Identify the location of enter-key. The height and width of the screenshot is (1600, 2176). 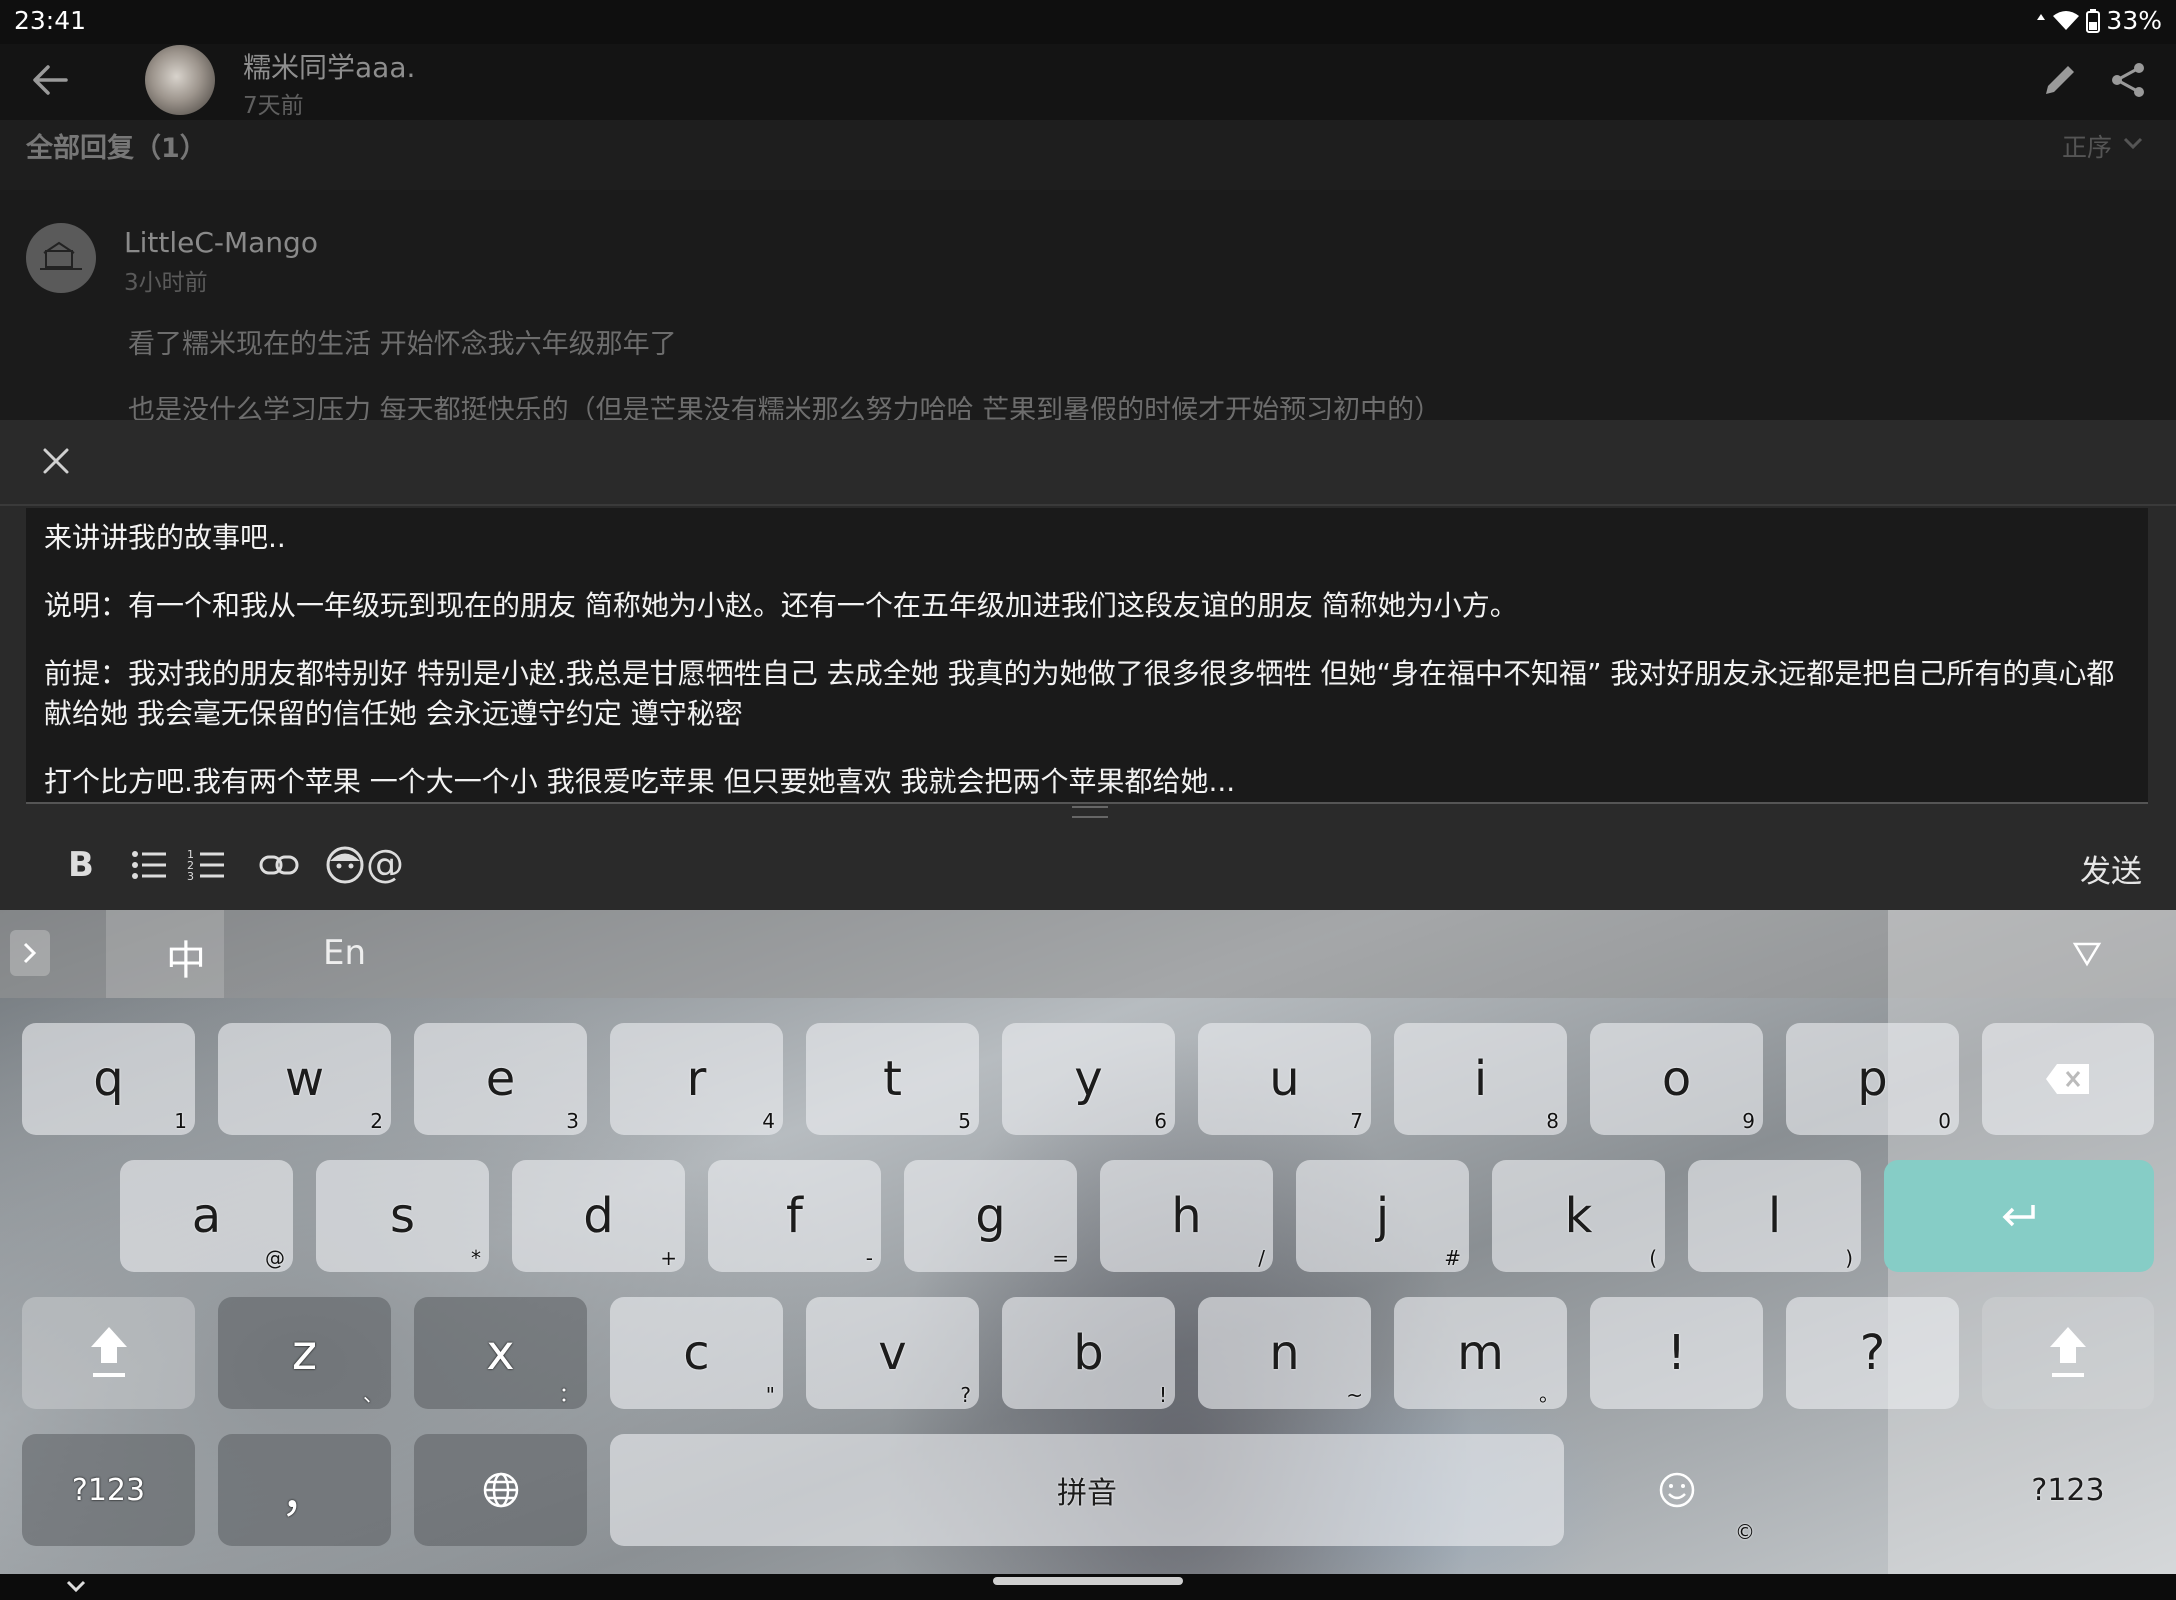
(2019, 1216).